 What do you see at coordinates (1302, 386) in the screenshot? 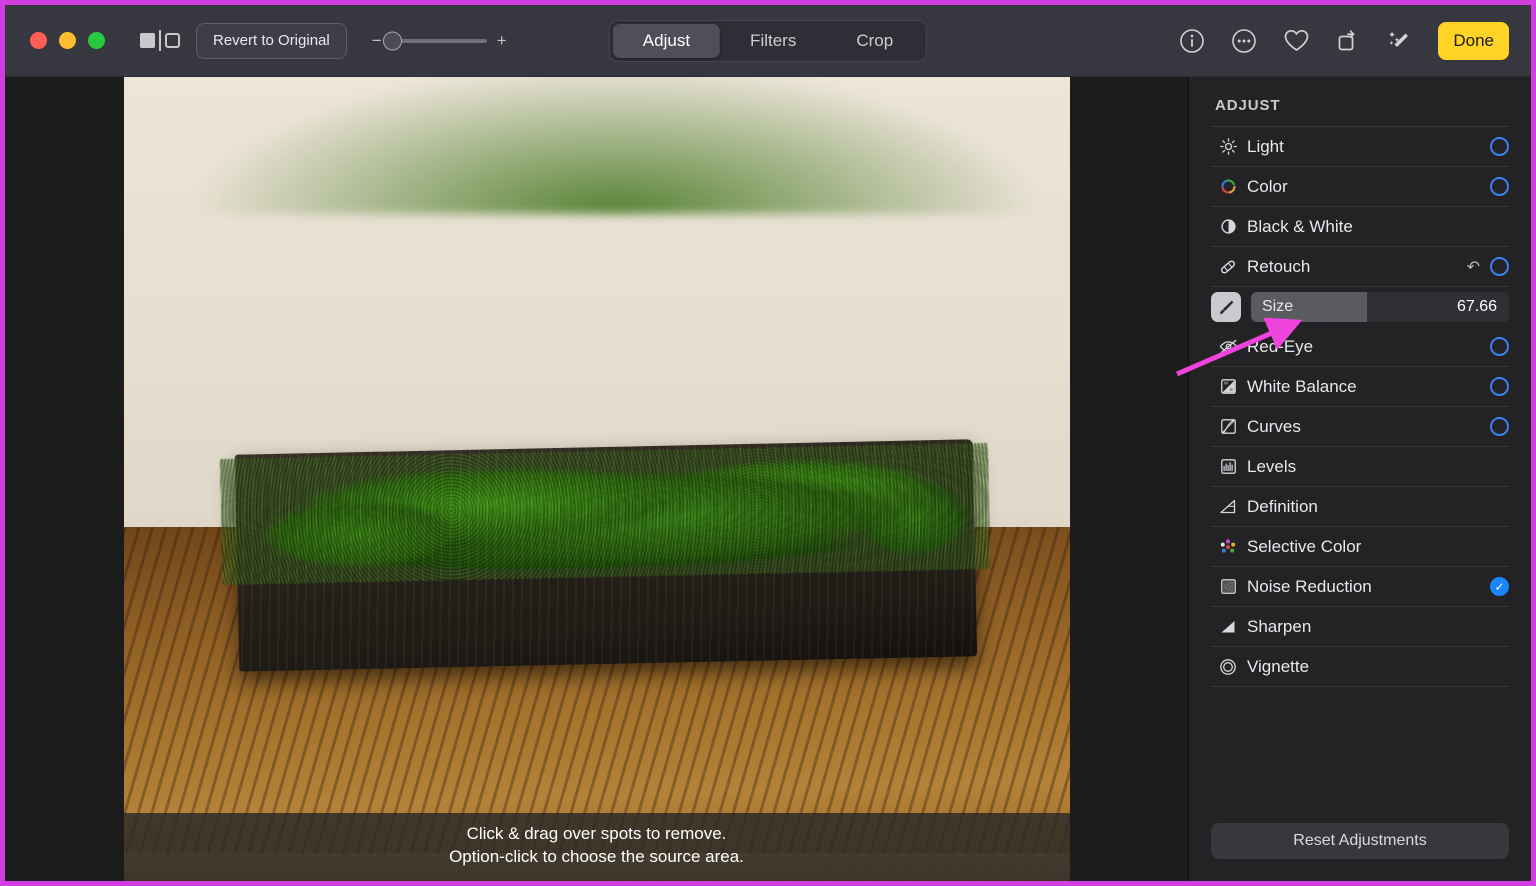
I see `adjustment-label: White Balance` at bounding box center [1302, 386].